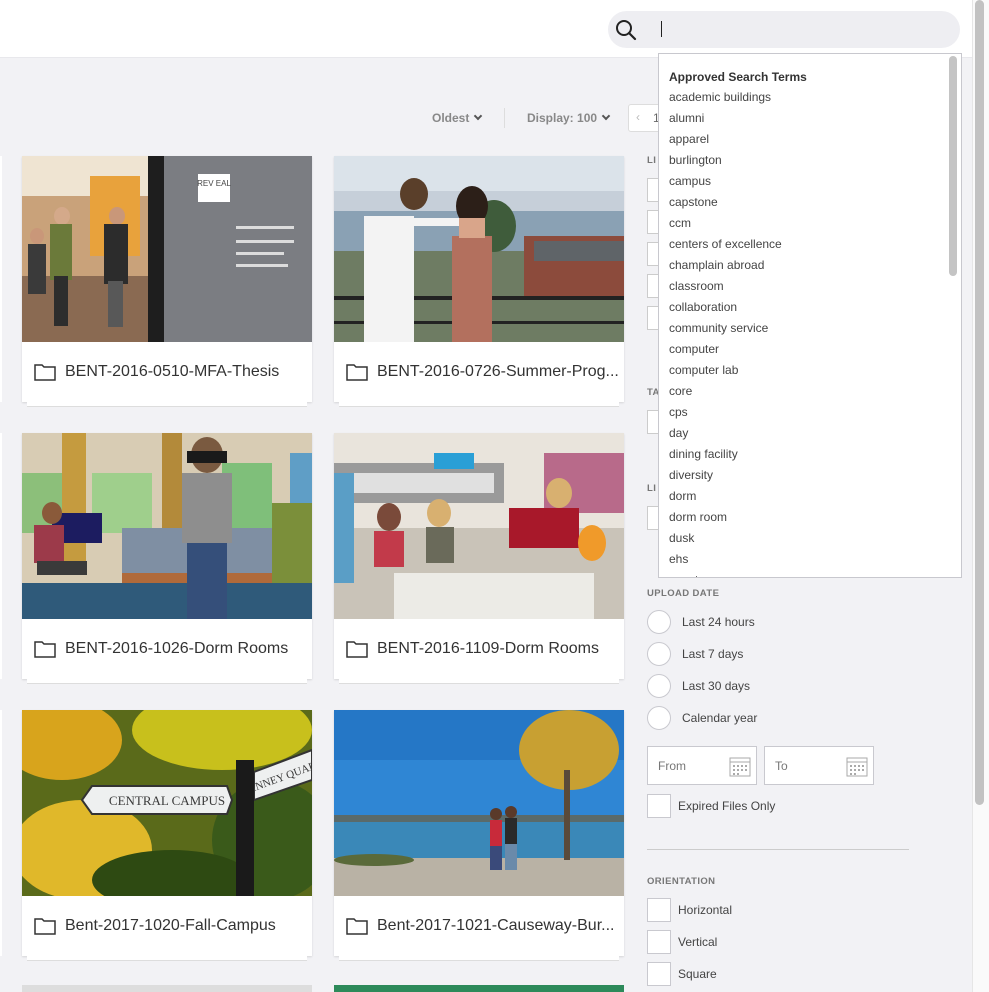 This screenshot has height=992, width=989. Describe the element at coordinates (953, 166) in the screenshot. I see `dropdown-scrollbar` at that location.